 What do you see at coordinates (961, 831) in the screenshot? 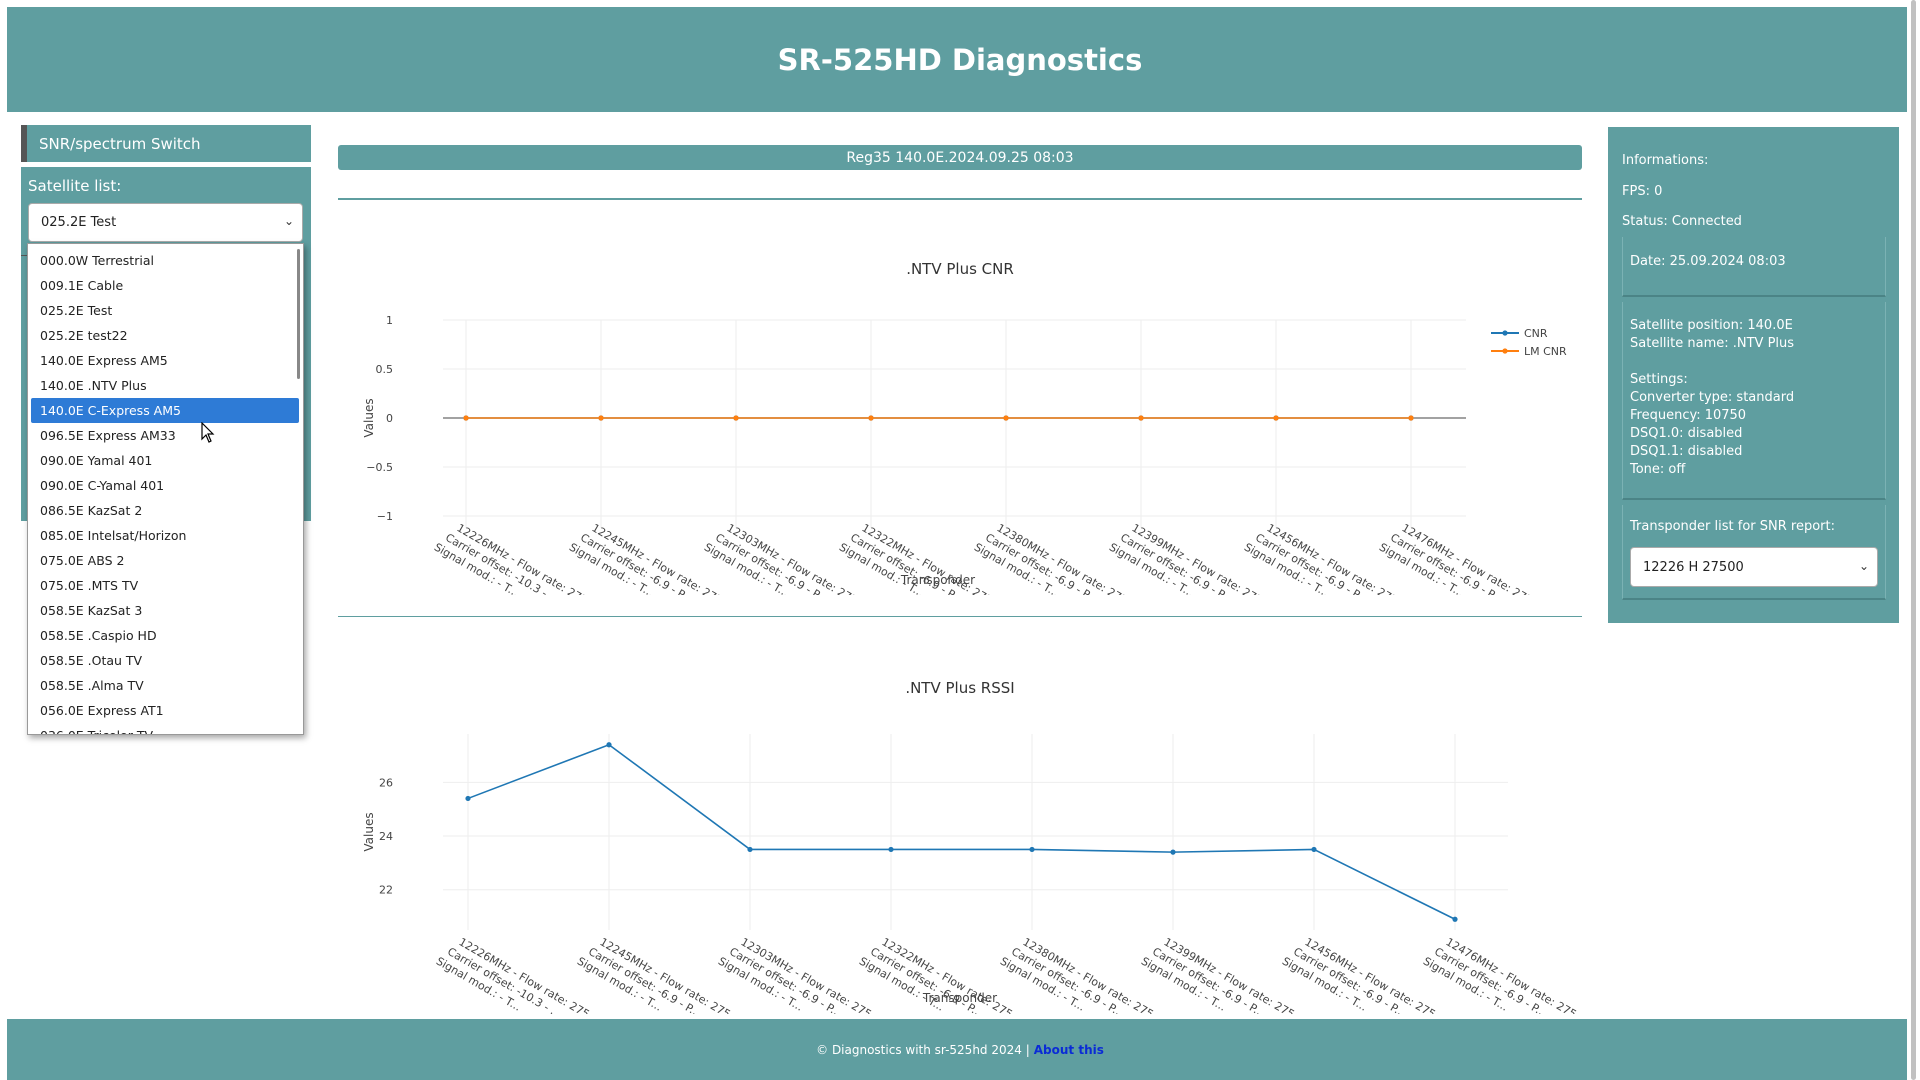
I see `series-line` at bounding box center [961, 831].